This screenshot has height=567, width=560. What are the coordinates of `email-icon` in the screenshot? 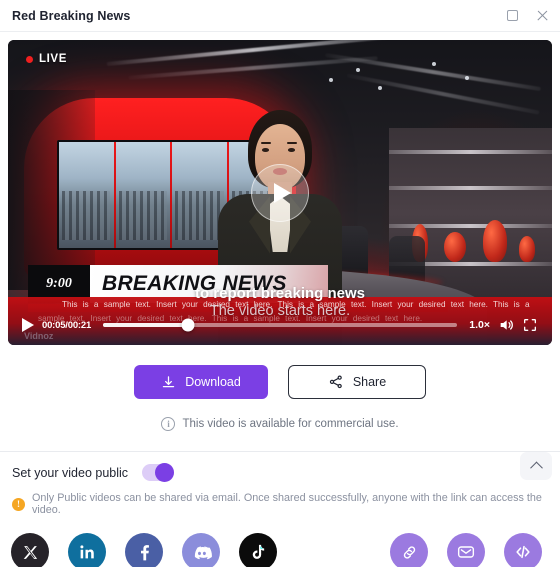 It's located at (466, 552).